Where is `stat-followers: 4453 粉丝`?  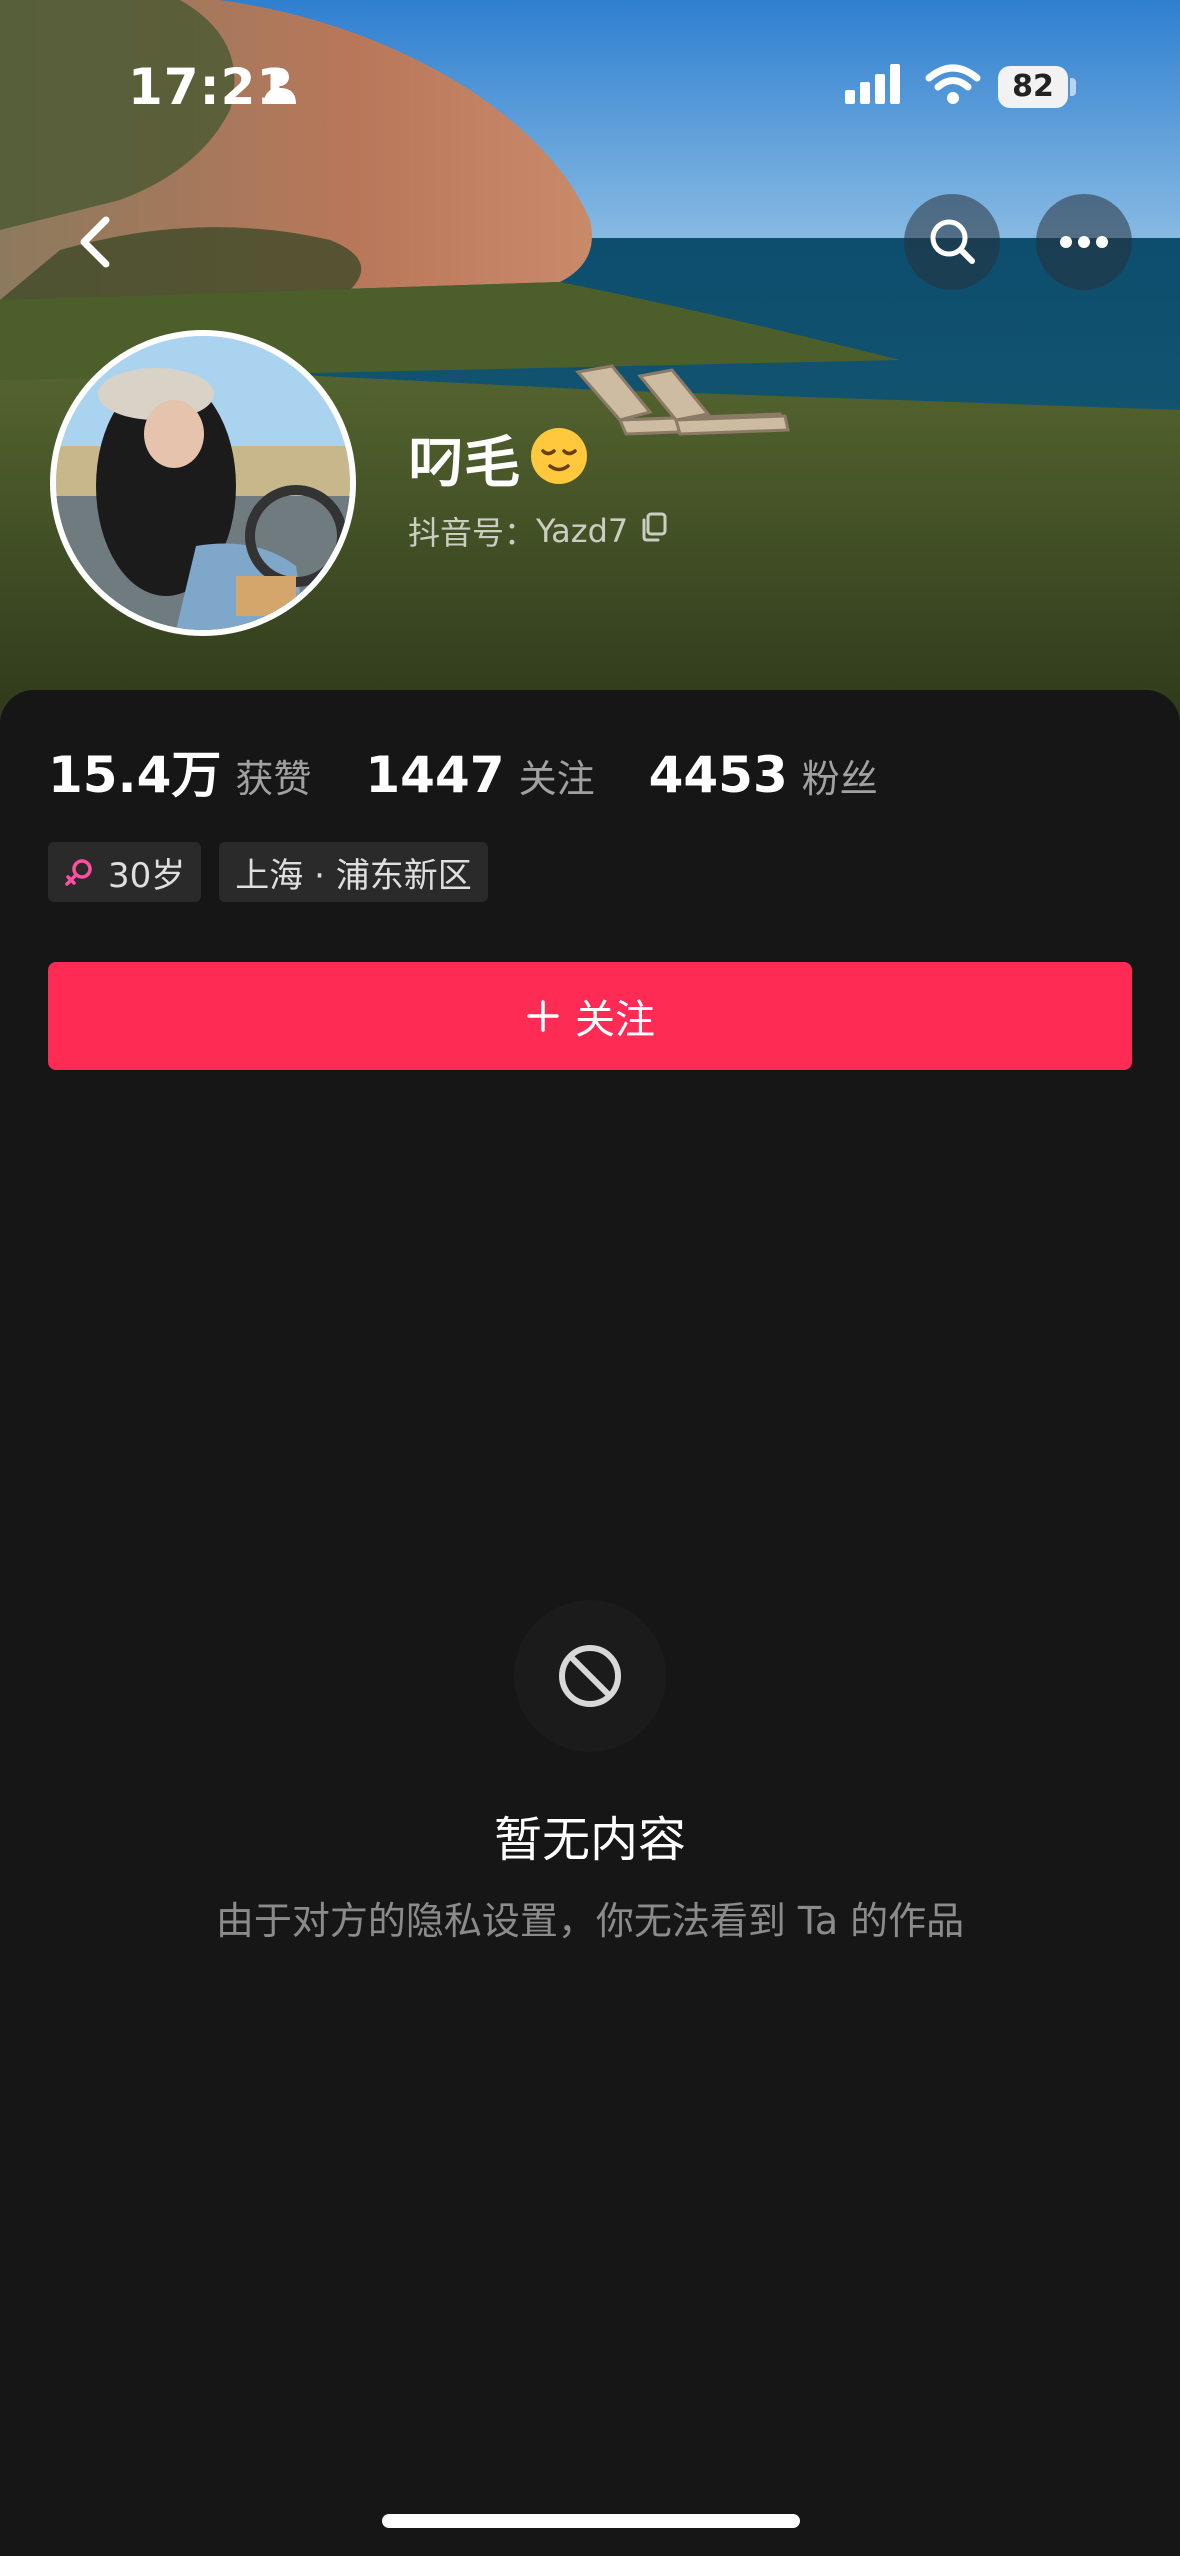 stat-followers: 4453 粉丝 is located at coordinates (763, 775).